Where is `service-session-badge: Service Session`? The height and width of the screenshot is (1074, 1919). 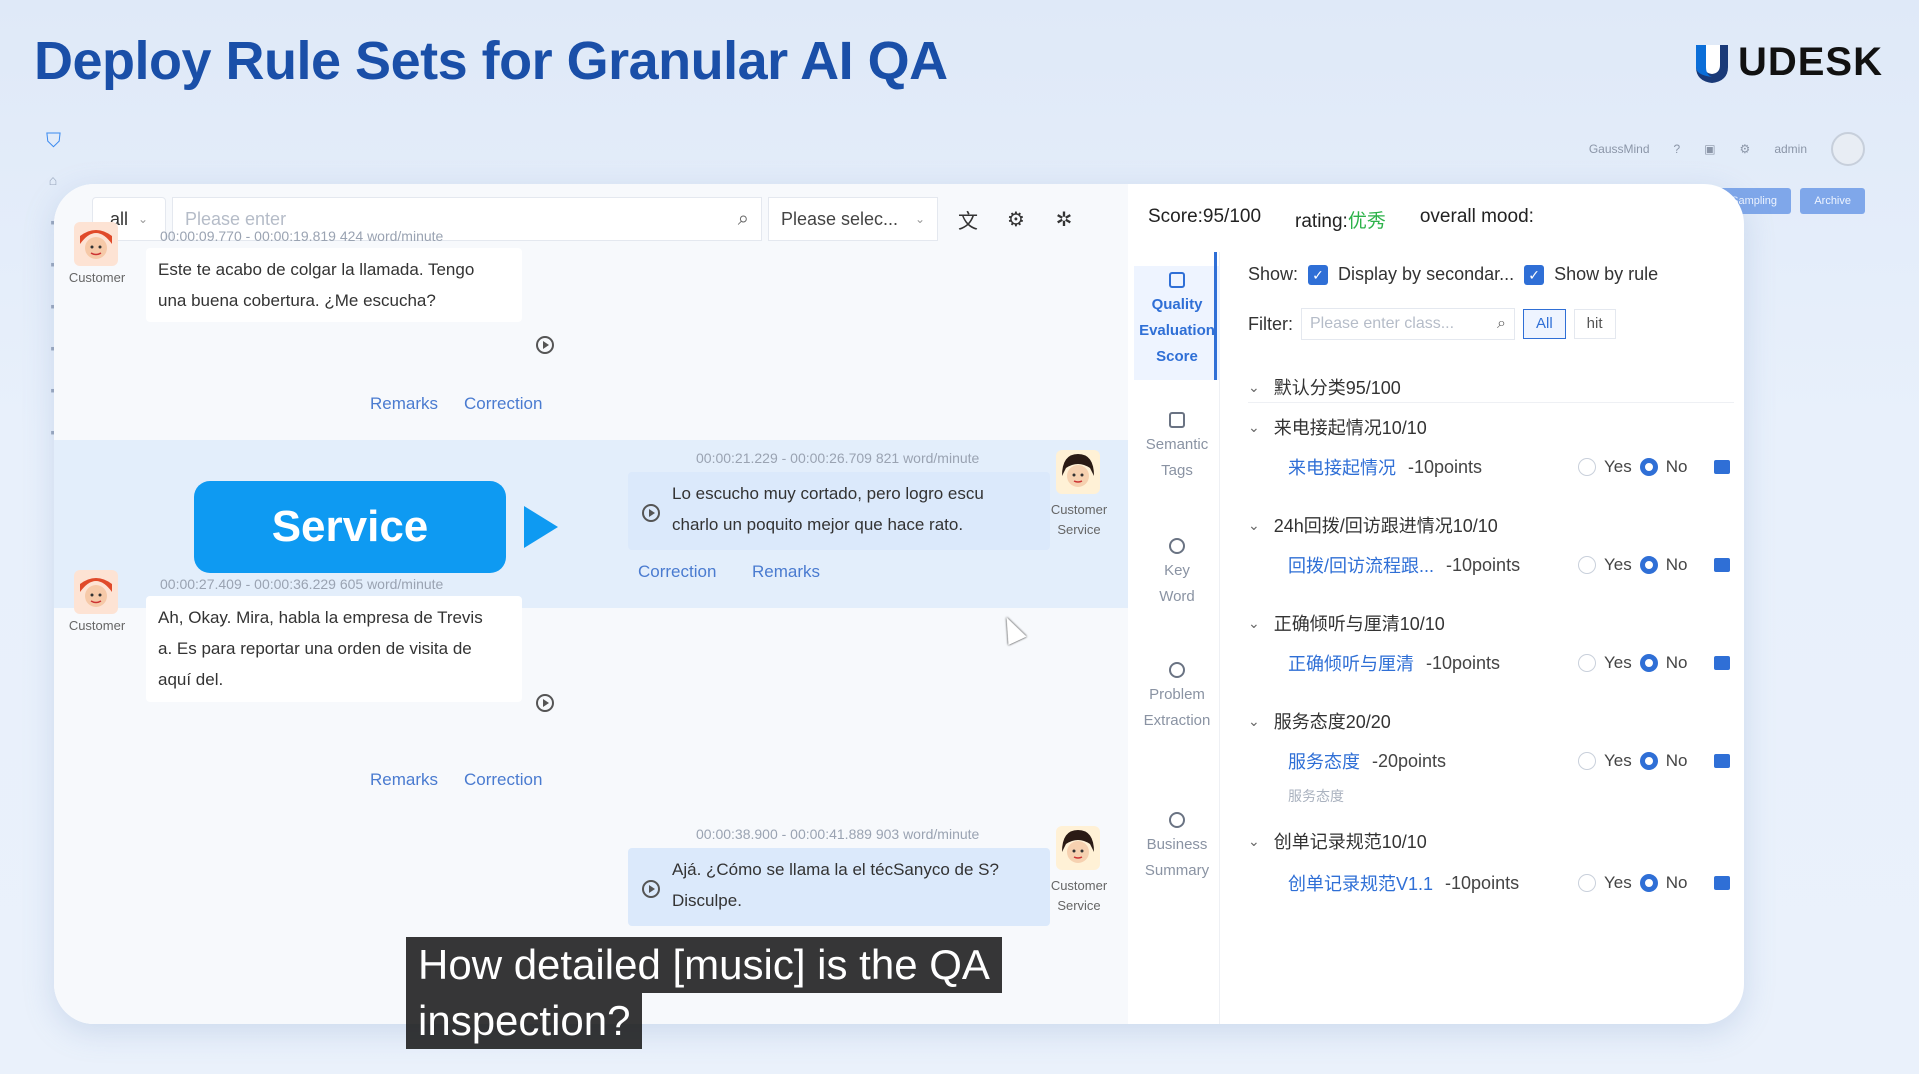 service-session-badge: Service Session is located at coordinates (350, 562).